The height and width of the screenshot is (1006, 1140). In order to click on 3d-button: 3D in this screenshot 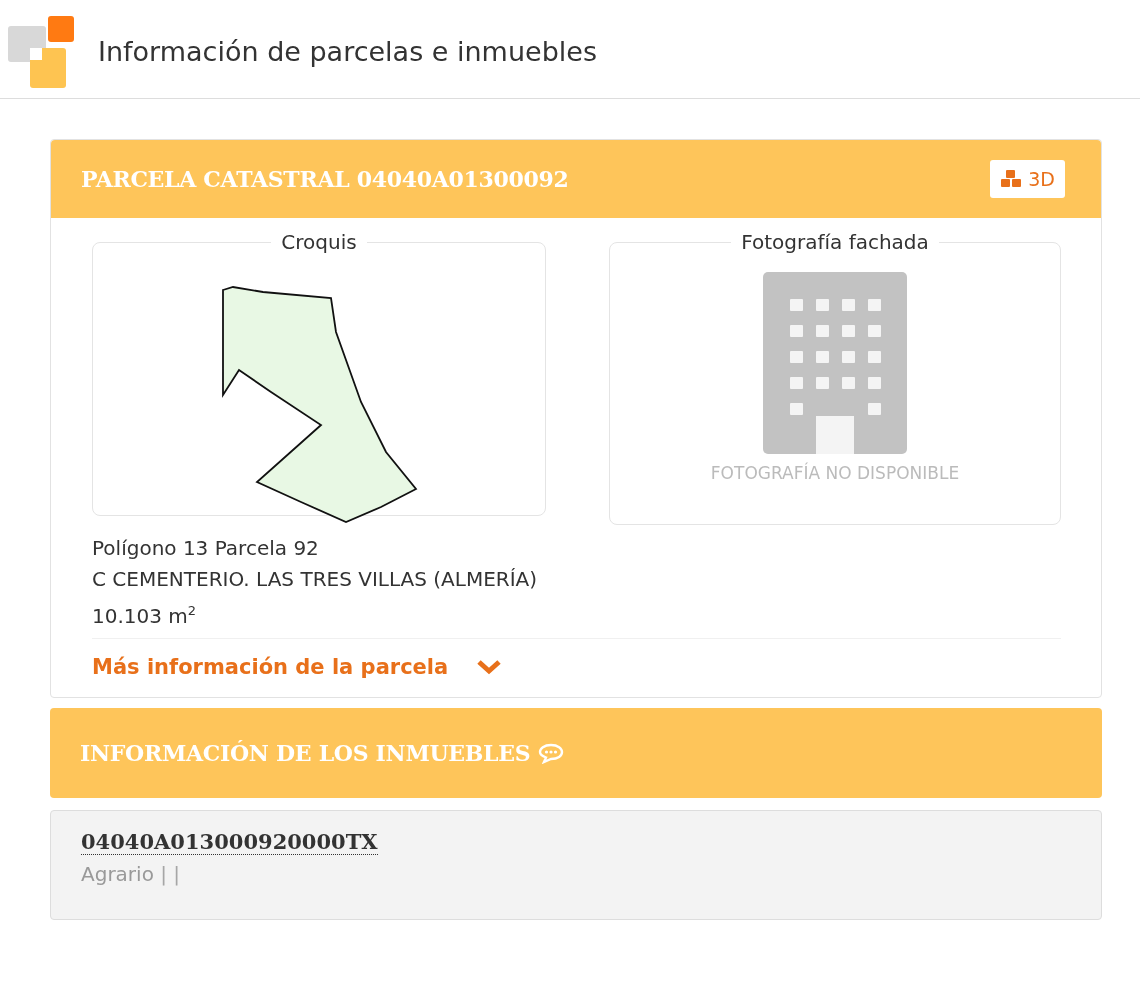, I will do `click(1027, 179)`.